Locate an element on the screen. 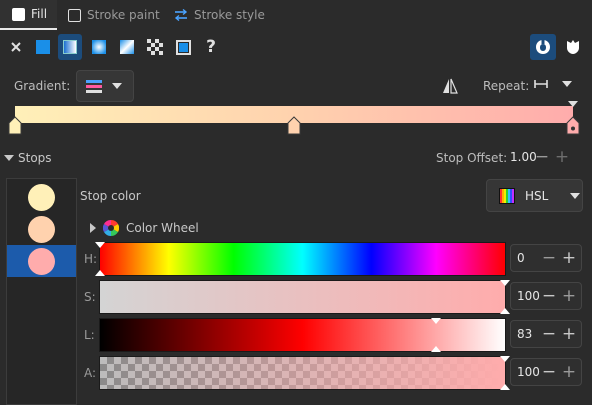 The image size is (592, 405). fill-rule-evenodd-icon is located at coordinates (543, 46).